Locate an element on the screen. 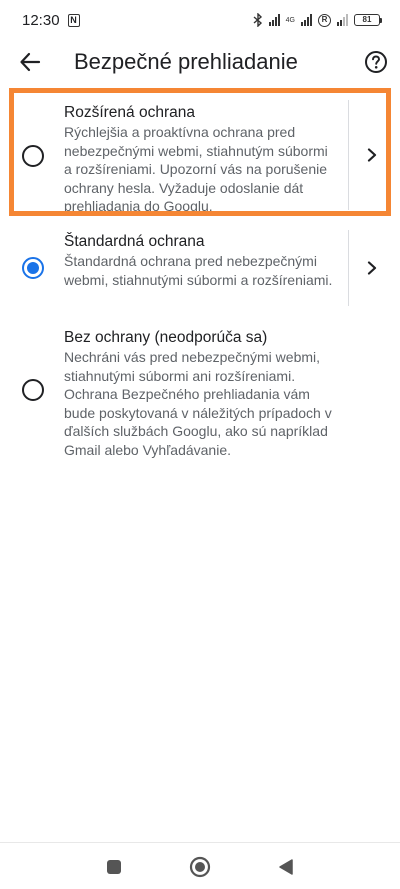 The height and width of the screenshot is (889, 400). battery-level: 81 is located at coordinates (367, 20).